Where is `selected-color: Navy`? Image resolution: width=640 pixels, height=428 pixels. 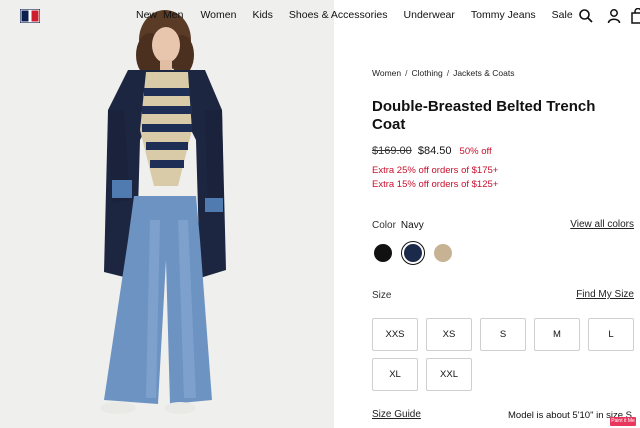
selected-color: Navy is located at coordinates (412, 225).